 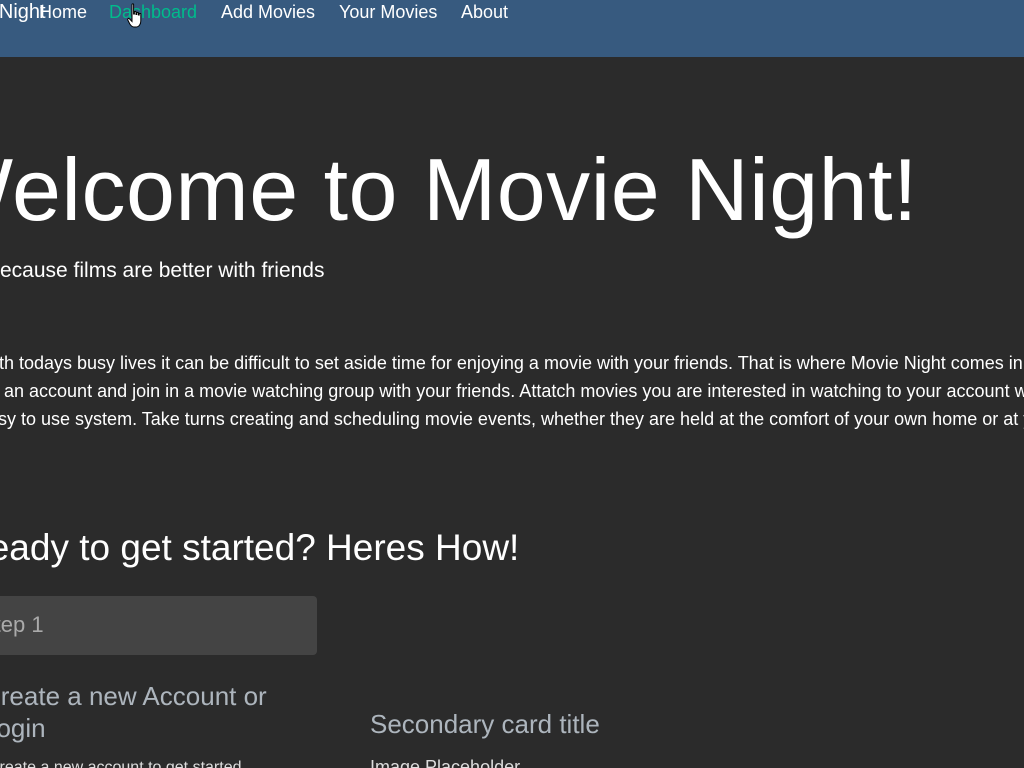 What do you see at coordinates (153, 12) in the screenshot?
I see `nav-link-dashboard: Dashboard` at bounding box center [153, 12].